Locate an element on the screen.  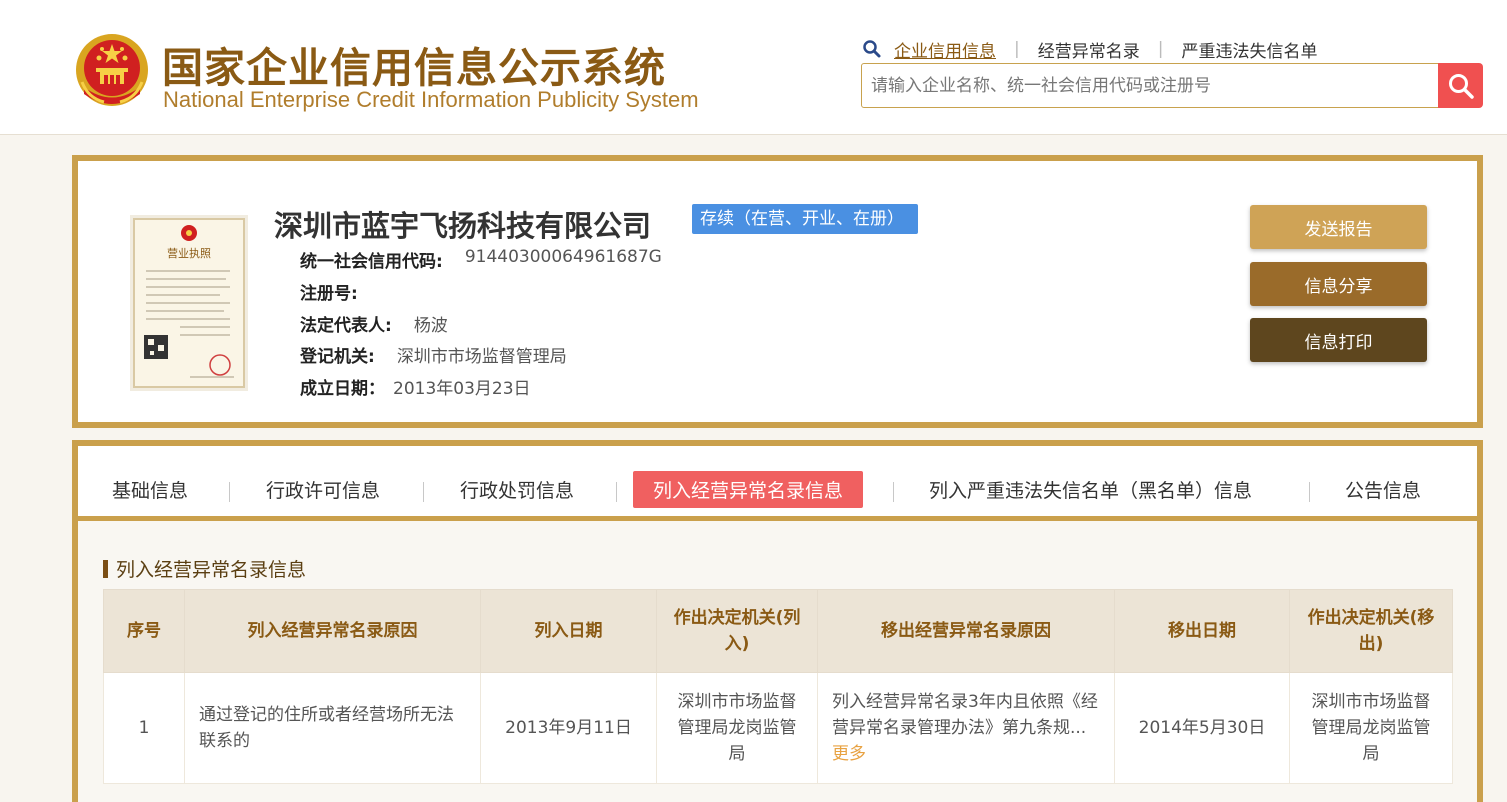
info-value: 深圳市市场监督管理局 is located at coordinates (481, 357).